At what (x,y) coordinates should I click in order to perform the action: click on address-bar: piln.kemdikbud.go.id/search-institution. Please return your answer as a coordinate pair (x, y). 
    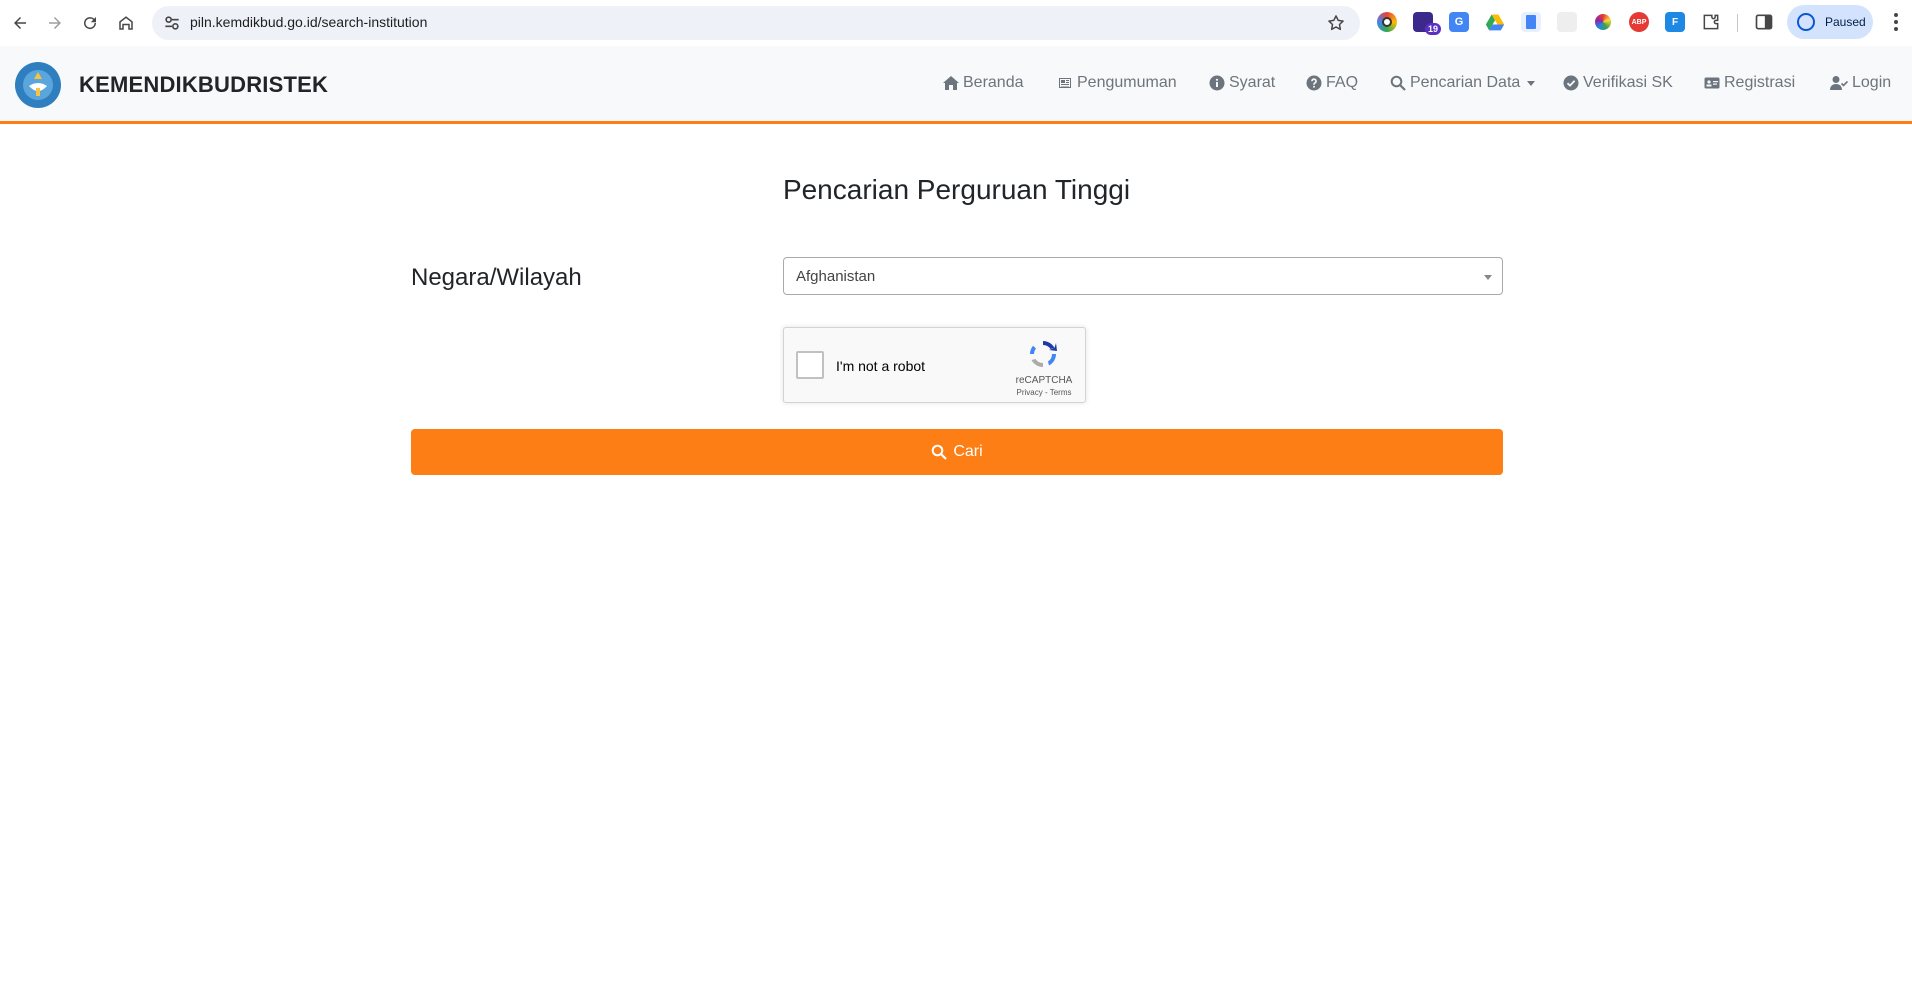
    Looking at the image, I should click on (756, 23).